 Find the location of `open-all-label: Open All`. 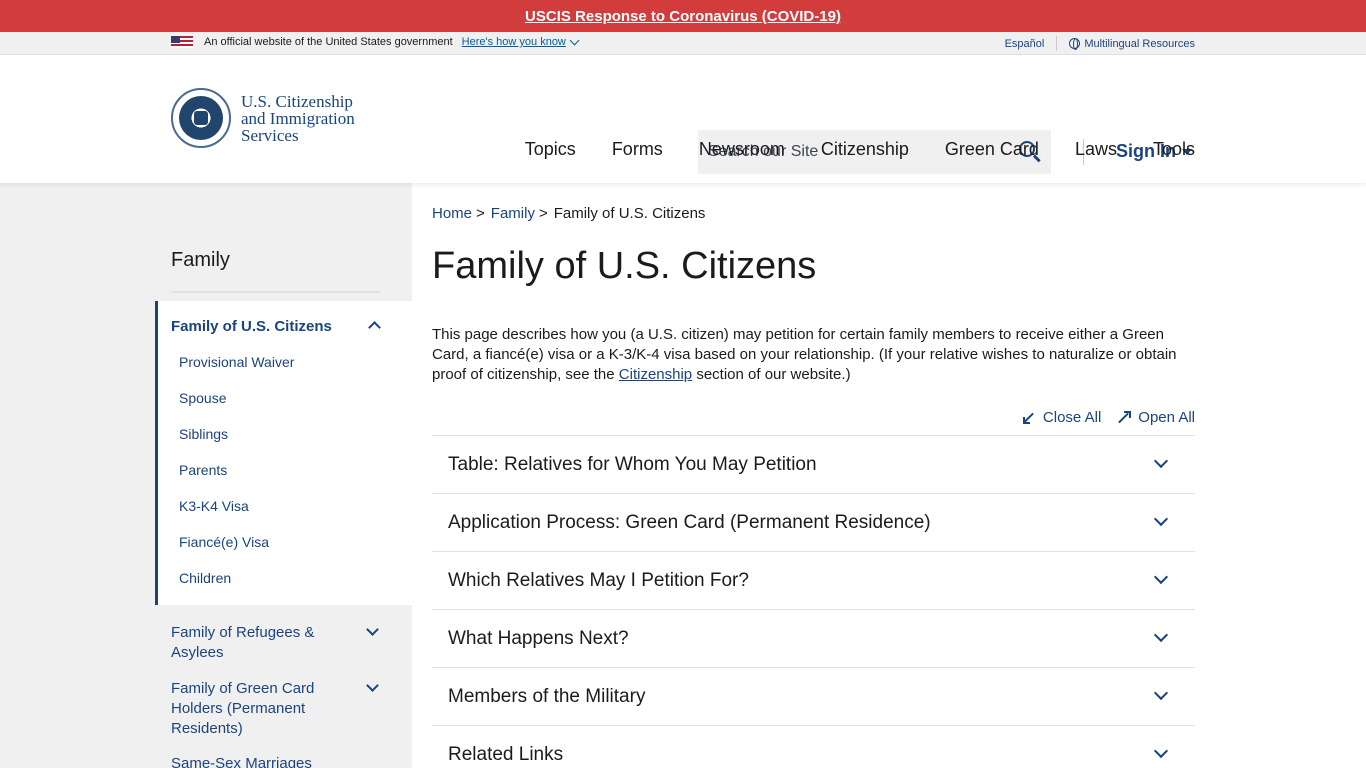

open-all-label: Open All is located at coordinates (1166, 417).